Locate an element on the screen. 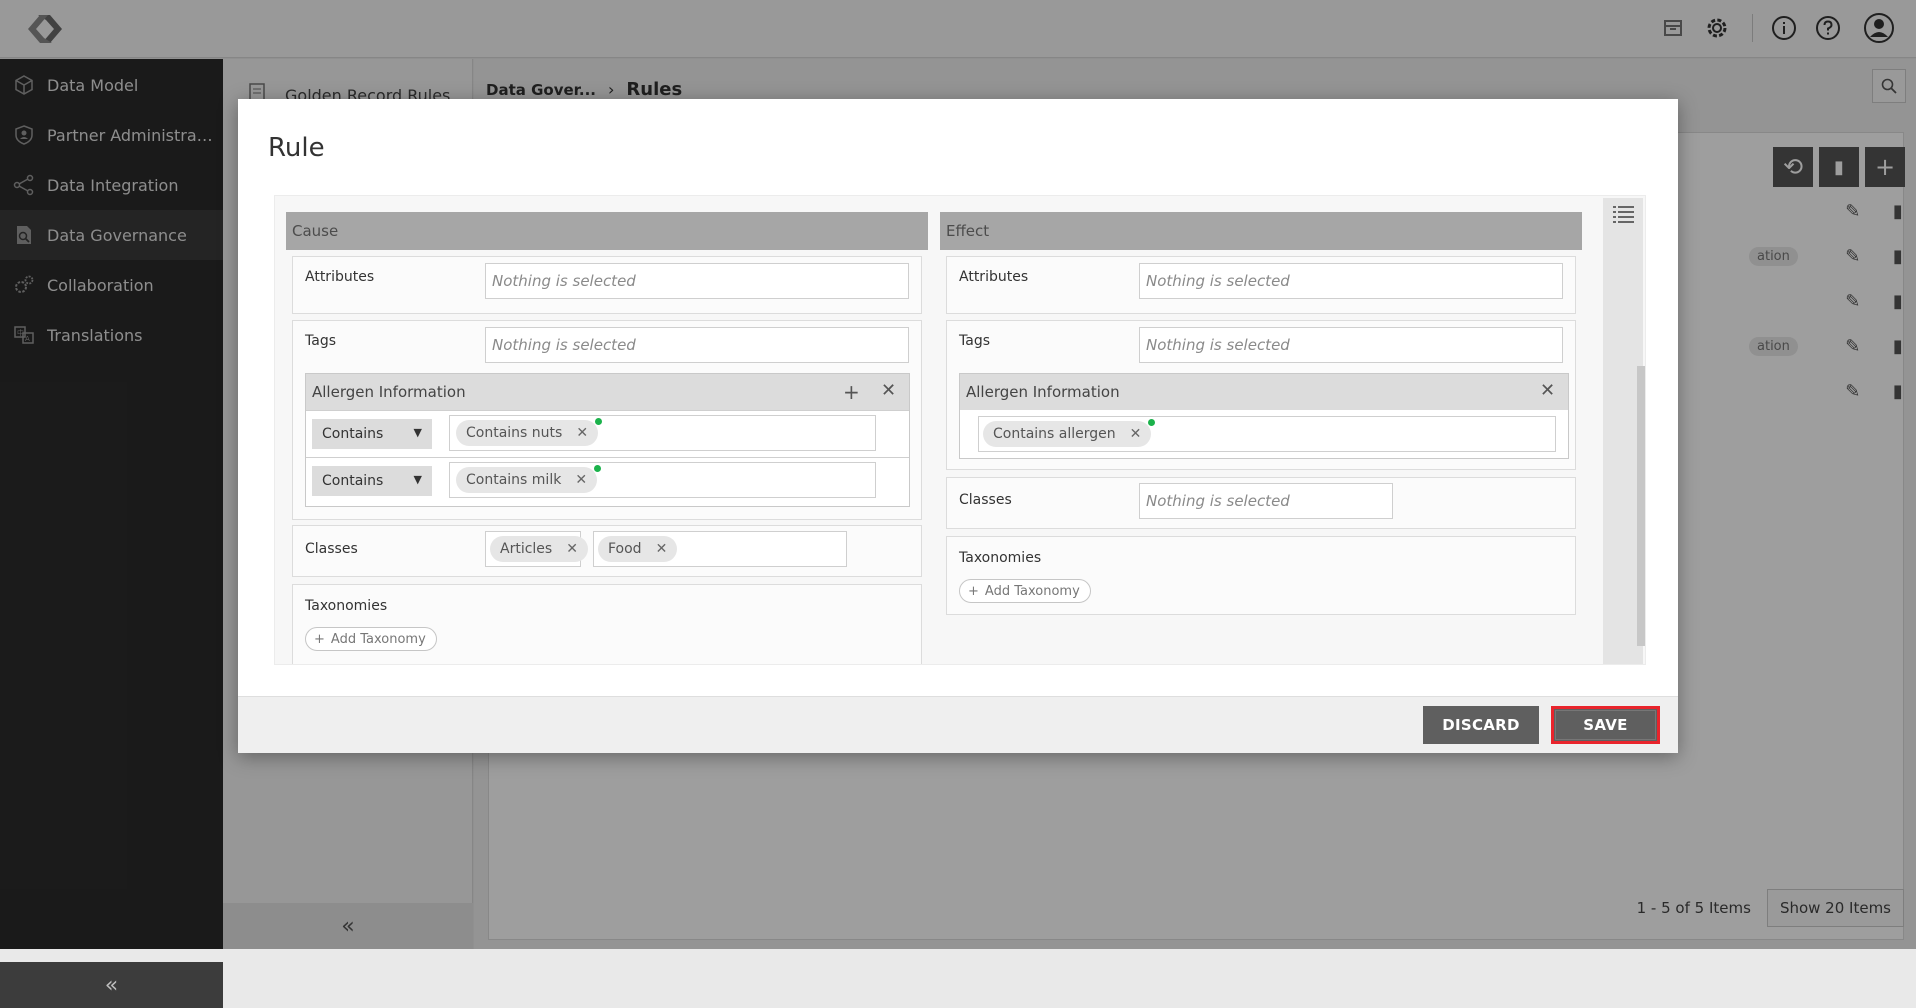 The height and width of the screenshot is (1008, 1916). class-chip: Articles ✕ is located at coordinates (539, 549).